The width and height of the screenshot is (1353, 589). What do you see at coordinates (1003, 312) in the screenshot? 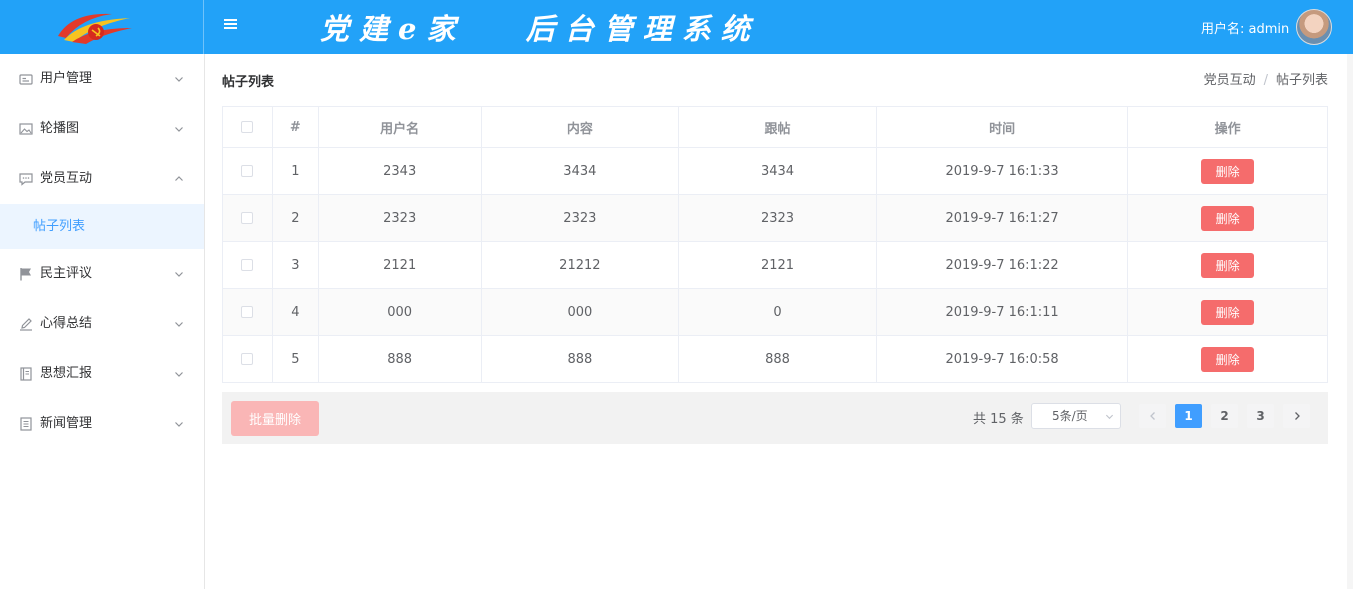
I see `cell-time: 2019-9-7 16:1:11` at bounding box center [1003, 312].